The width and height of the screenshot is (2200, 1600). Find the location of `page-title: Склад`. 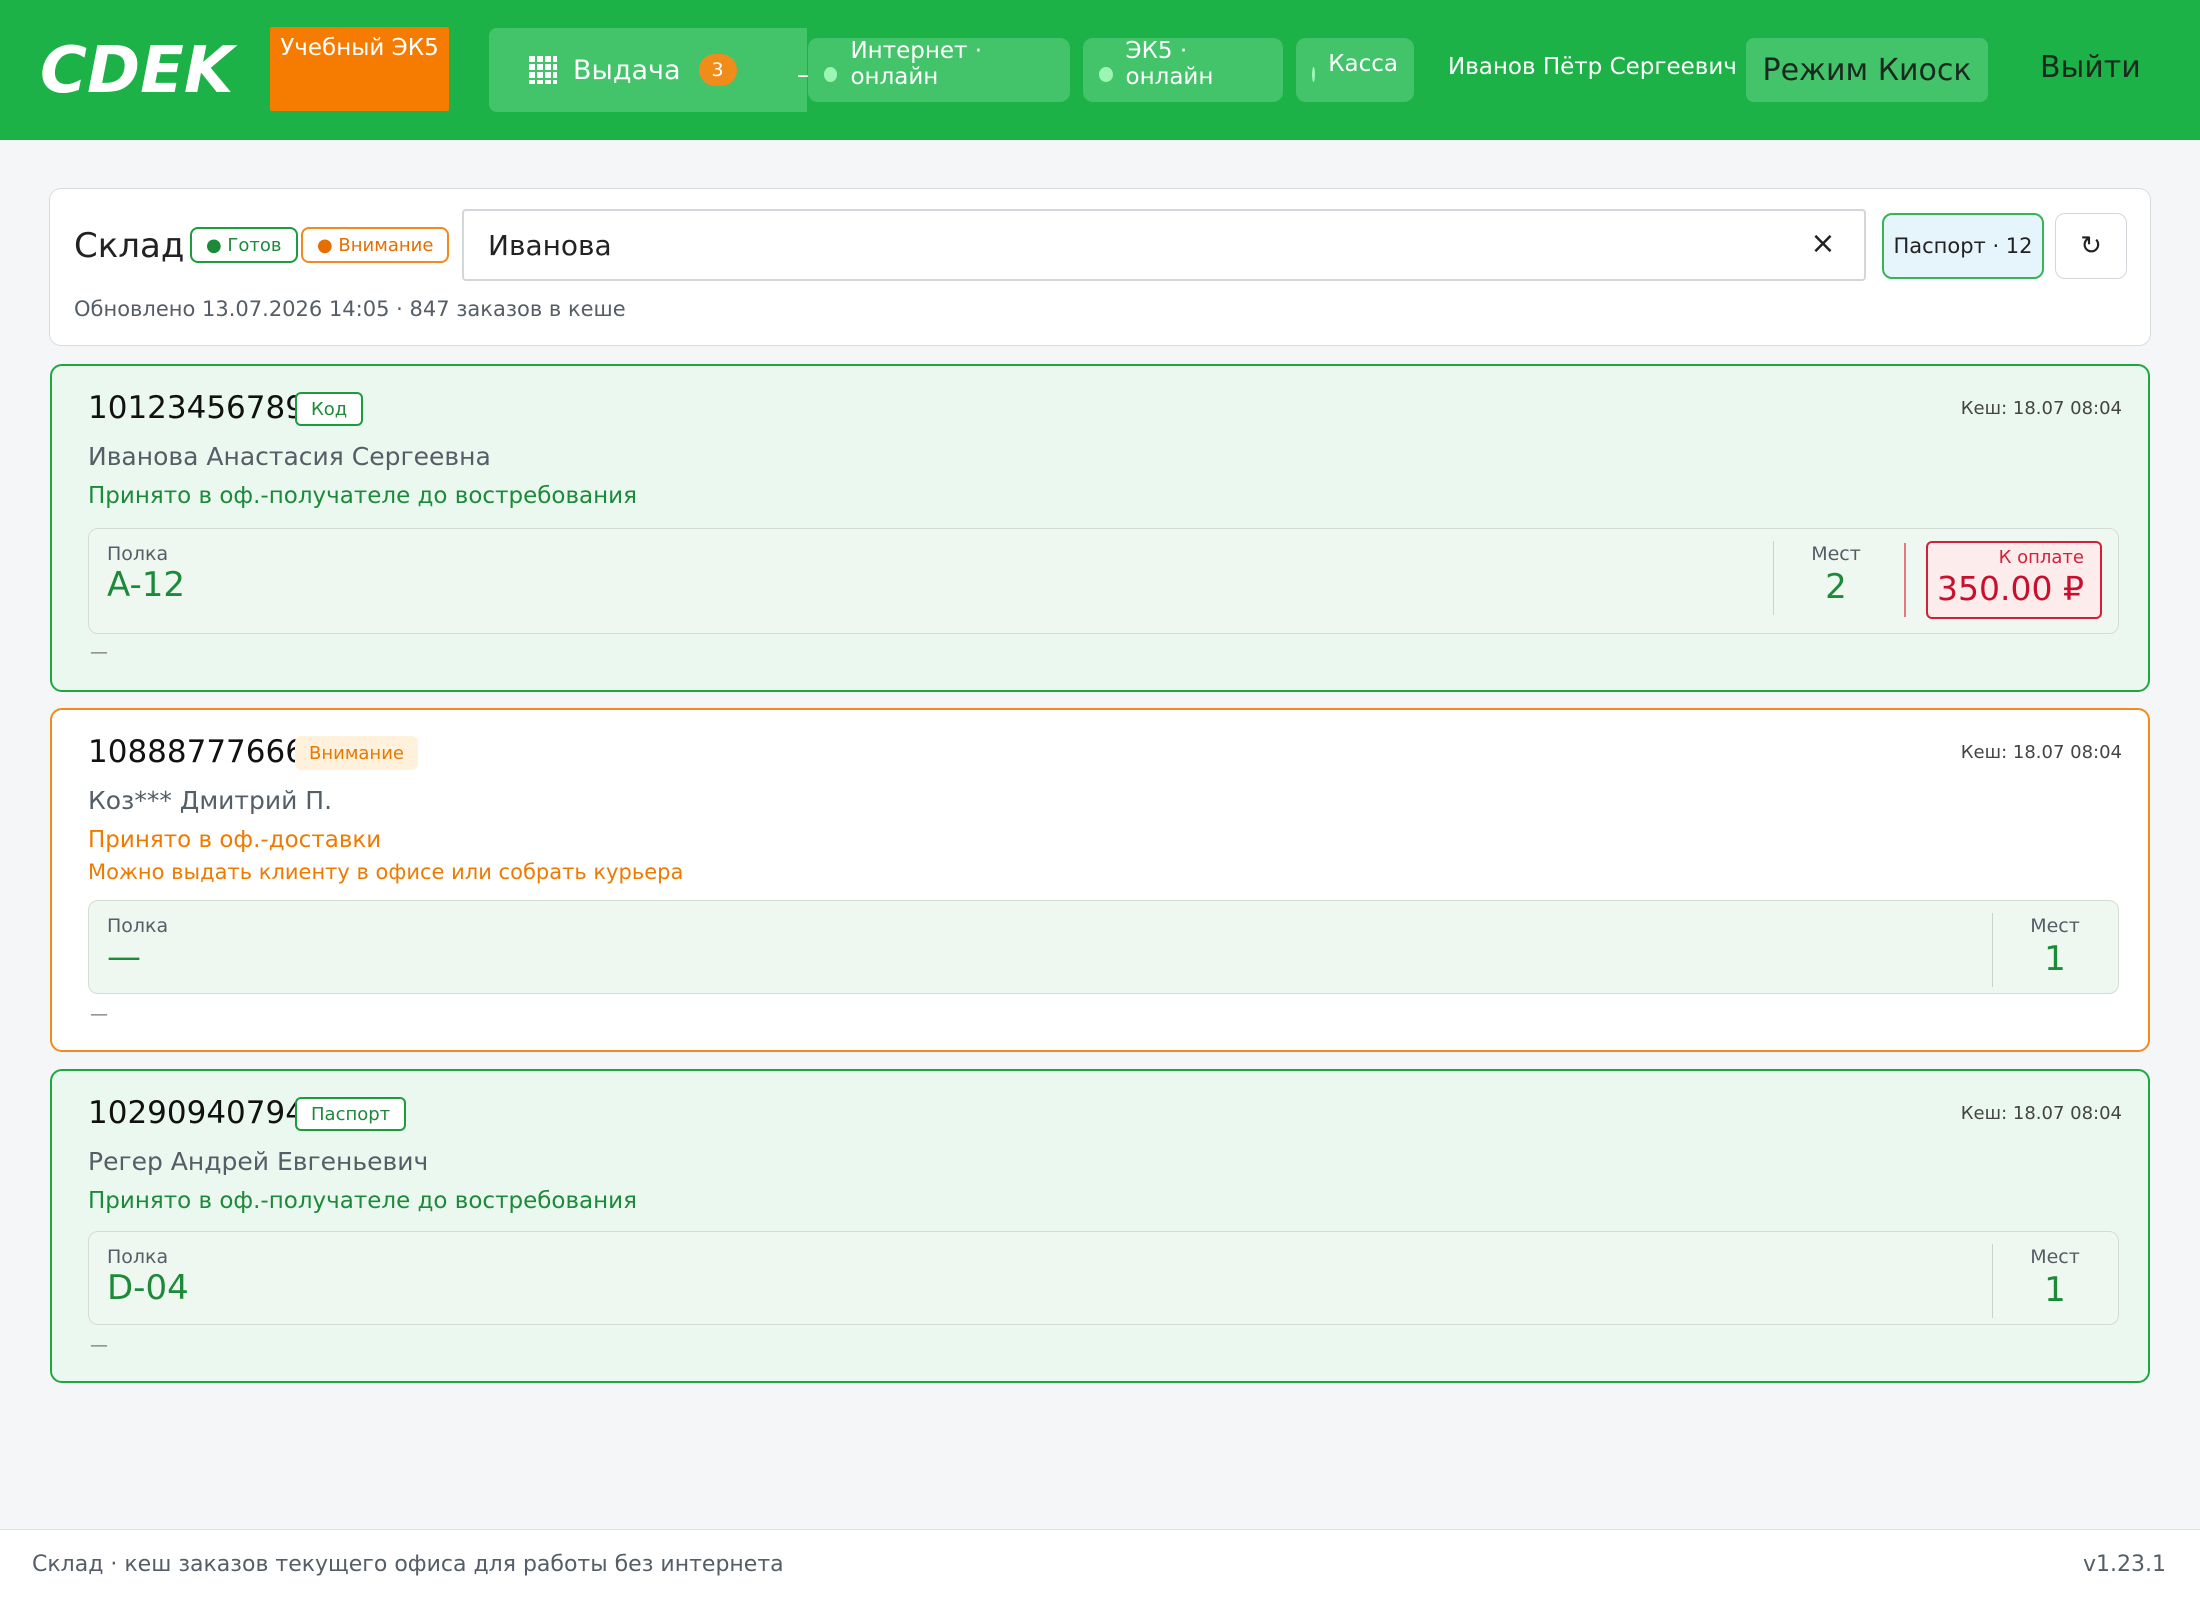

page-title: Склад is located at coordinates (129, 246).